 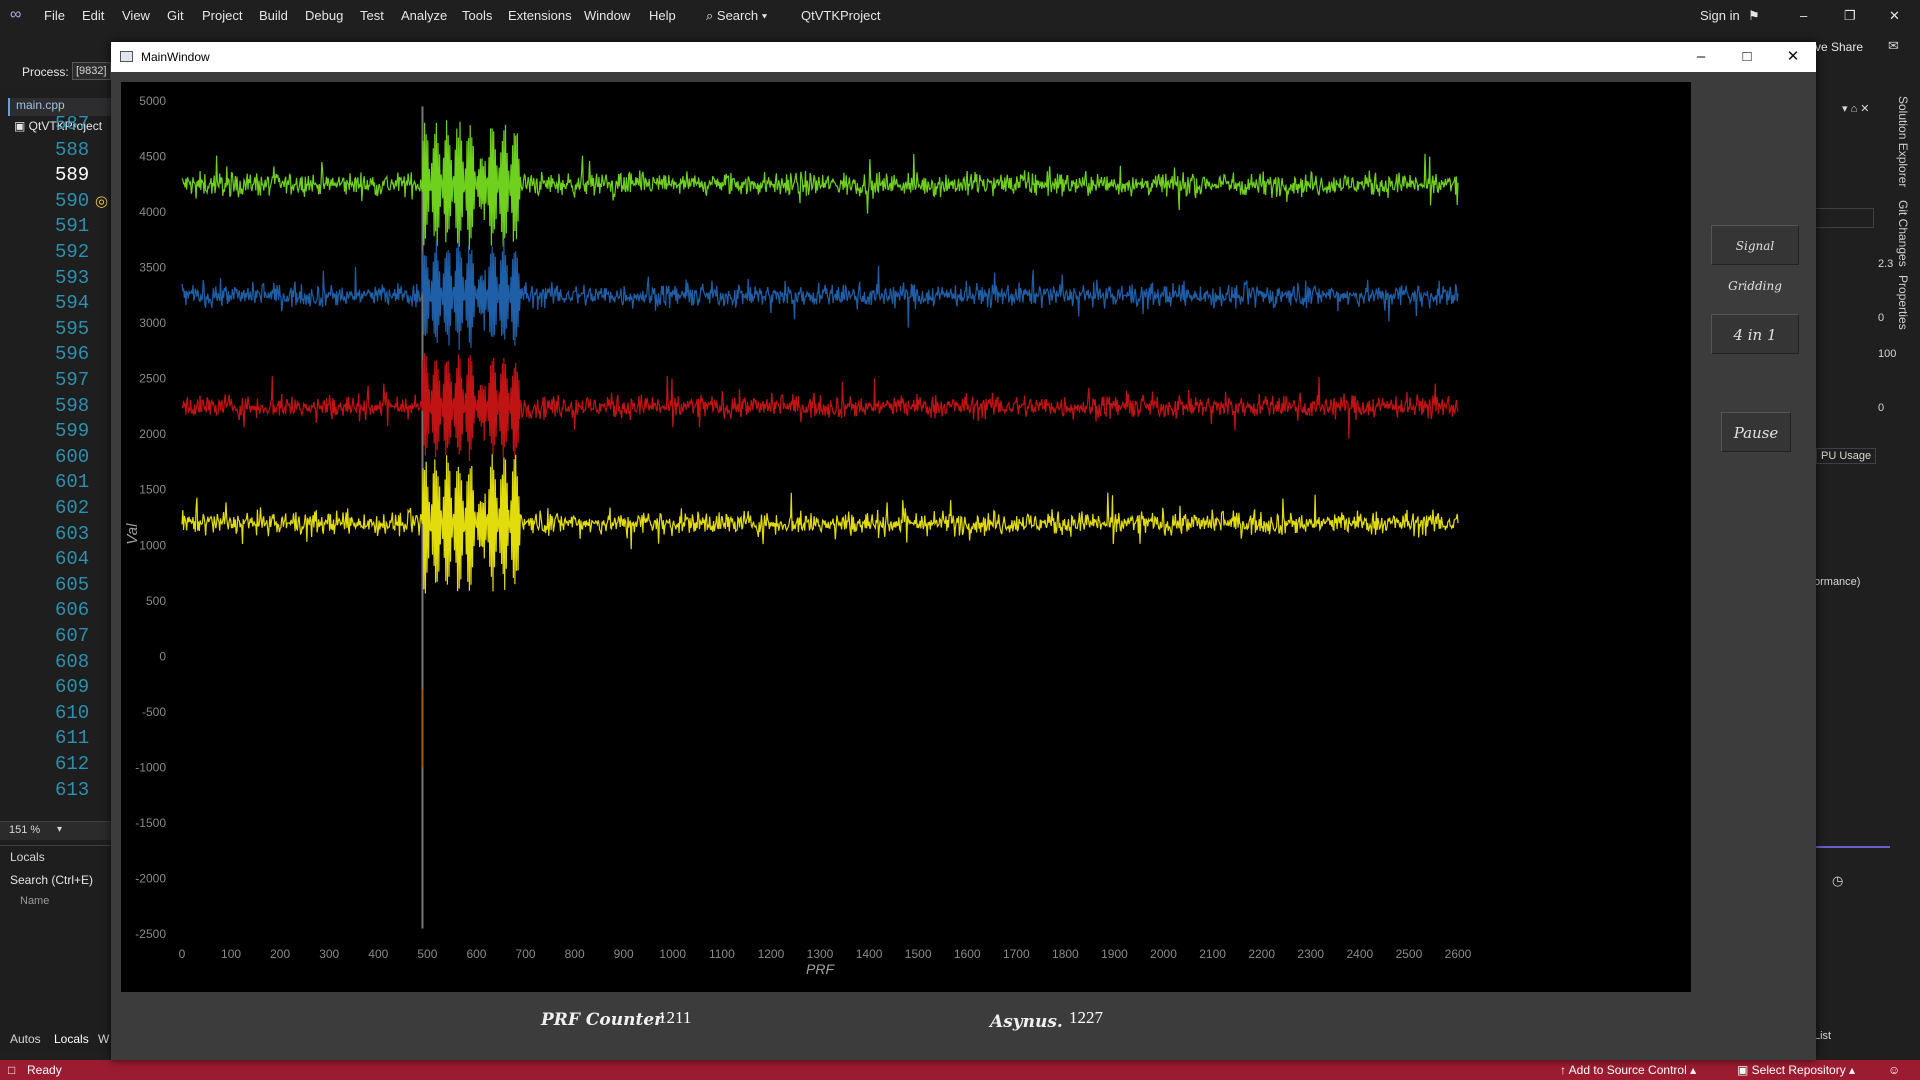 What do you see at coordinates (1755, 259) in the screenshot?
I see `signal-gridding-button: Signal Gridding` at bounding box center [1755, 259].